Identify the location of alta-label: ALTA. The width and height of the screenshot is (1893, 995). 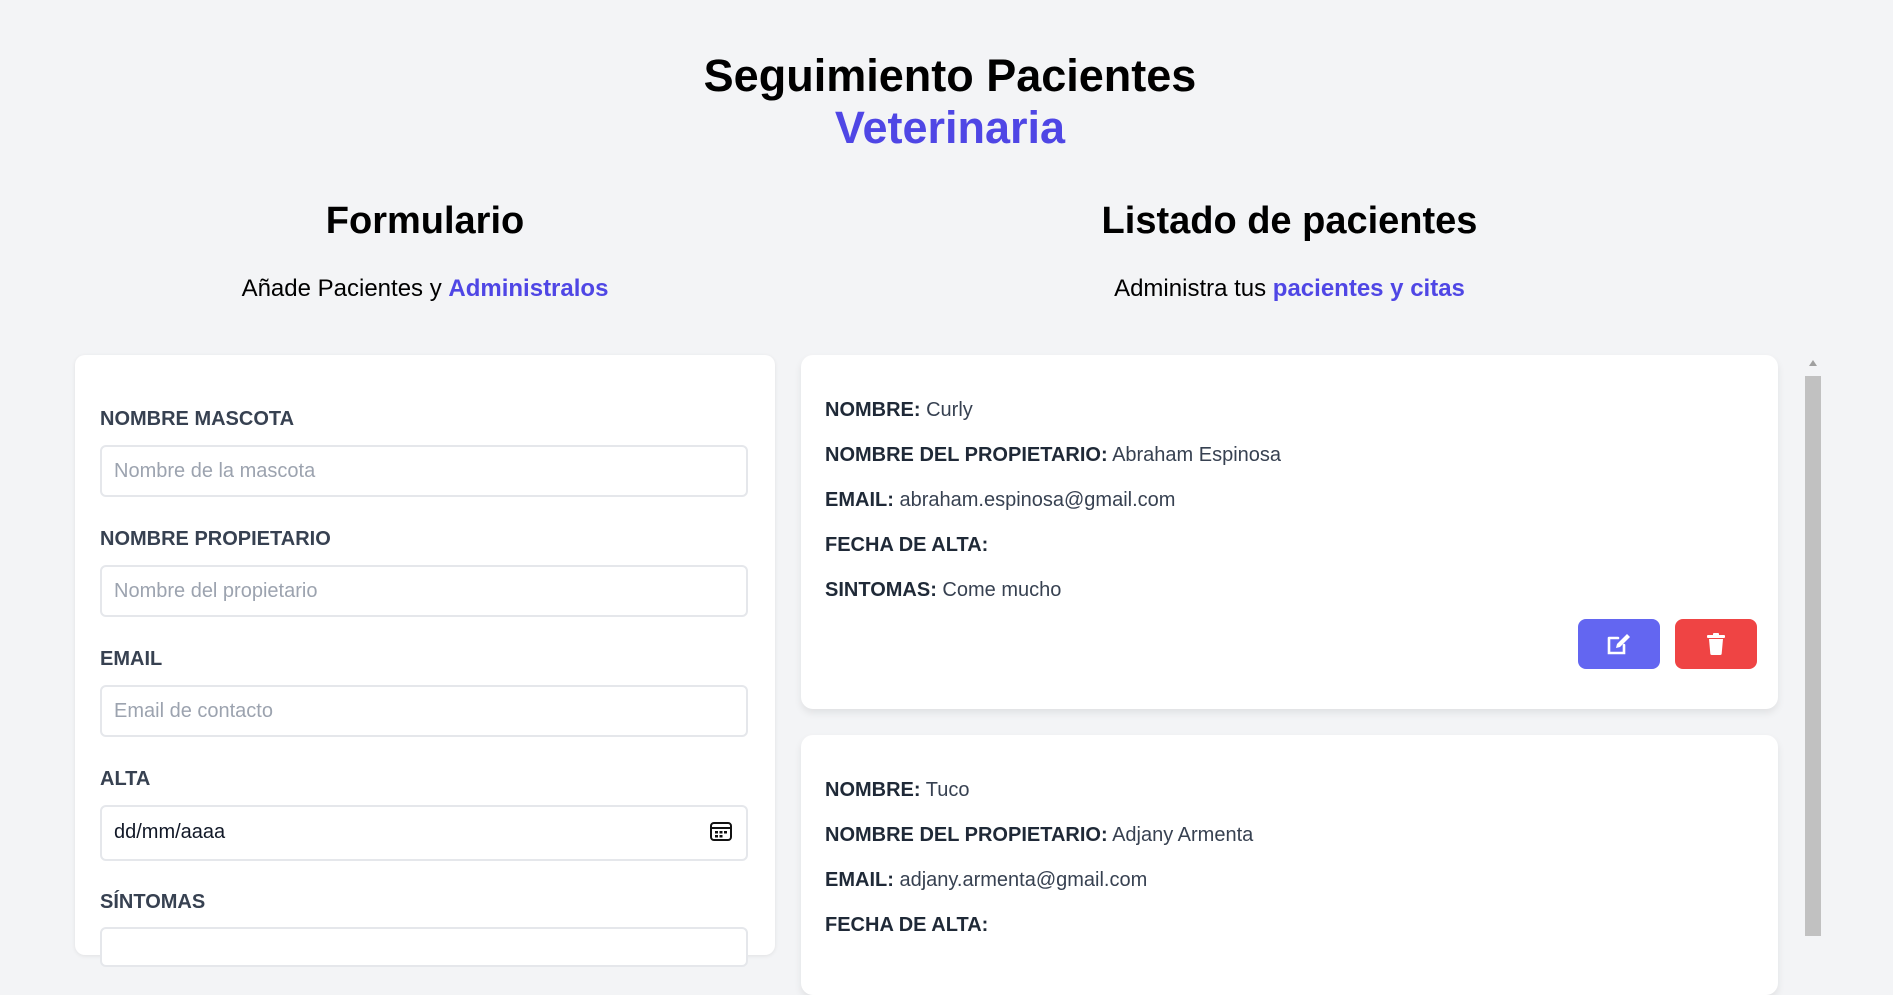
(125, 779).